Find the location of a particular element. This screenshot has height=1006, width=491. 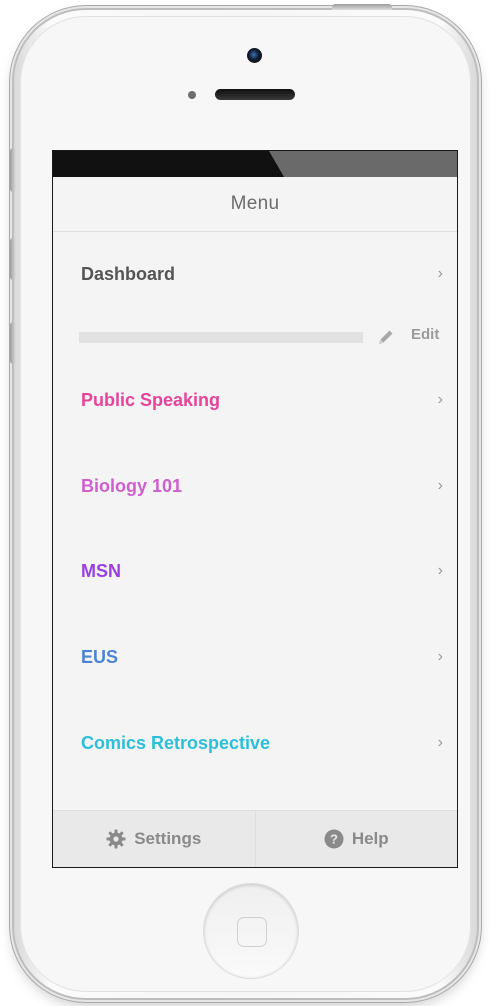

bottom-tab-bar: Settings ? Help is located at coordinates (255, 838).